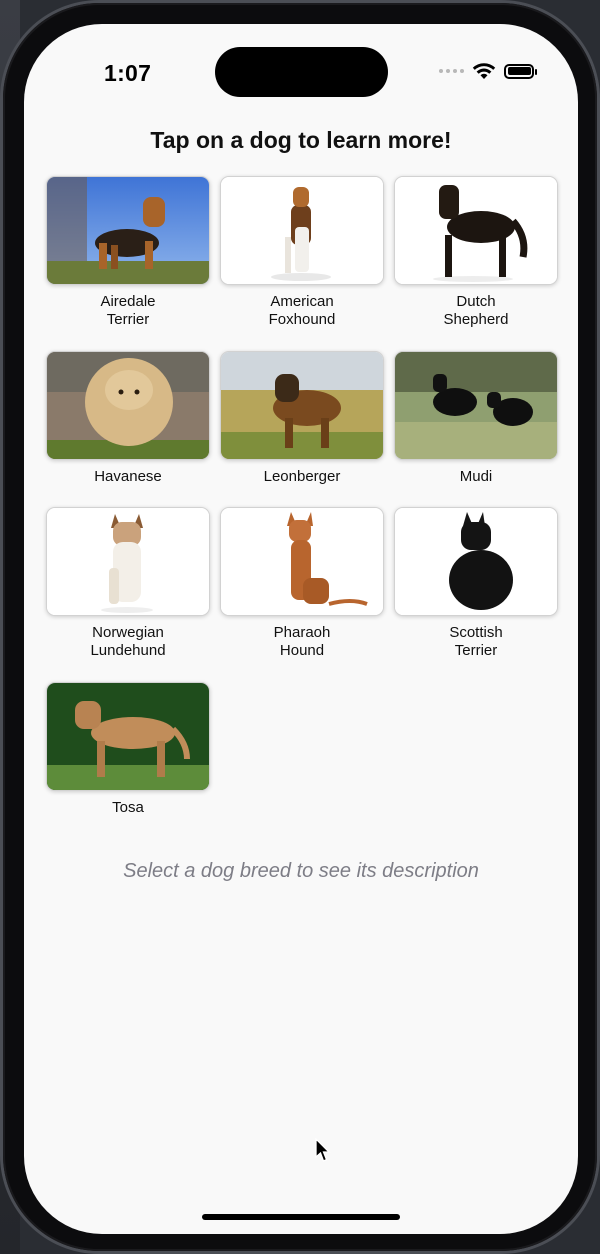 This screenshot has width=600, height=1254. What do you see at coordinates (476, 561) in the screenshot?
I see `scottish-terrier-photo` at bounding box center [476, 561].